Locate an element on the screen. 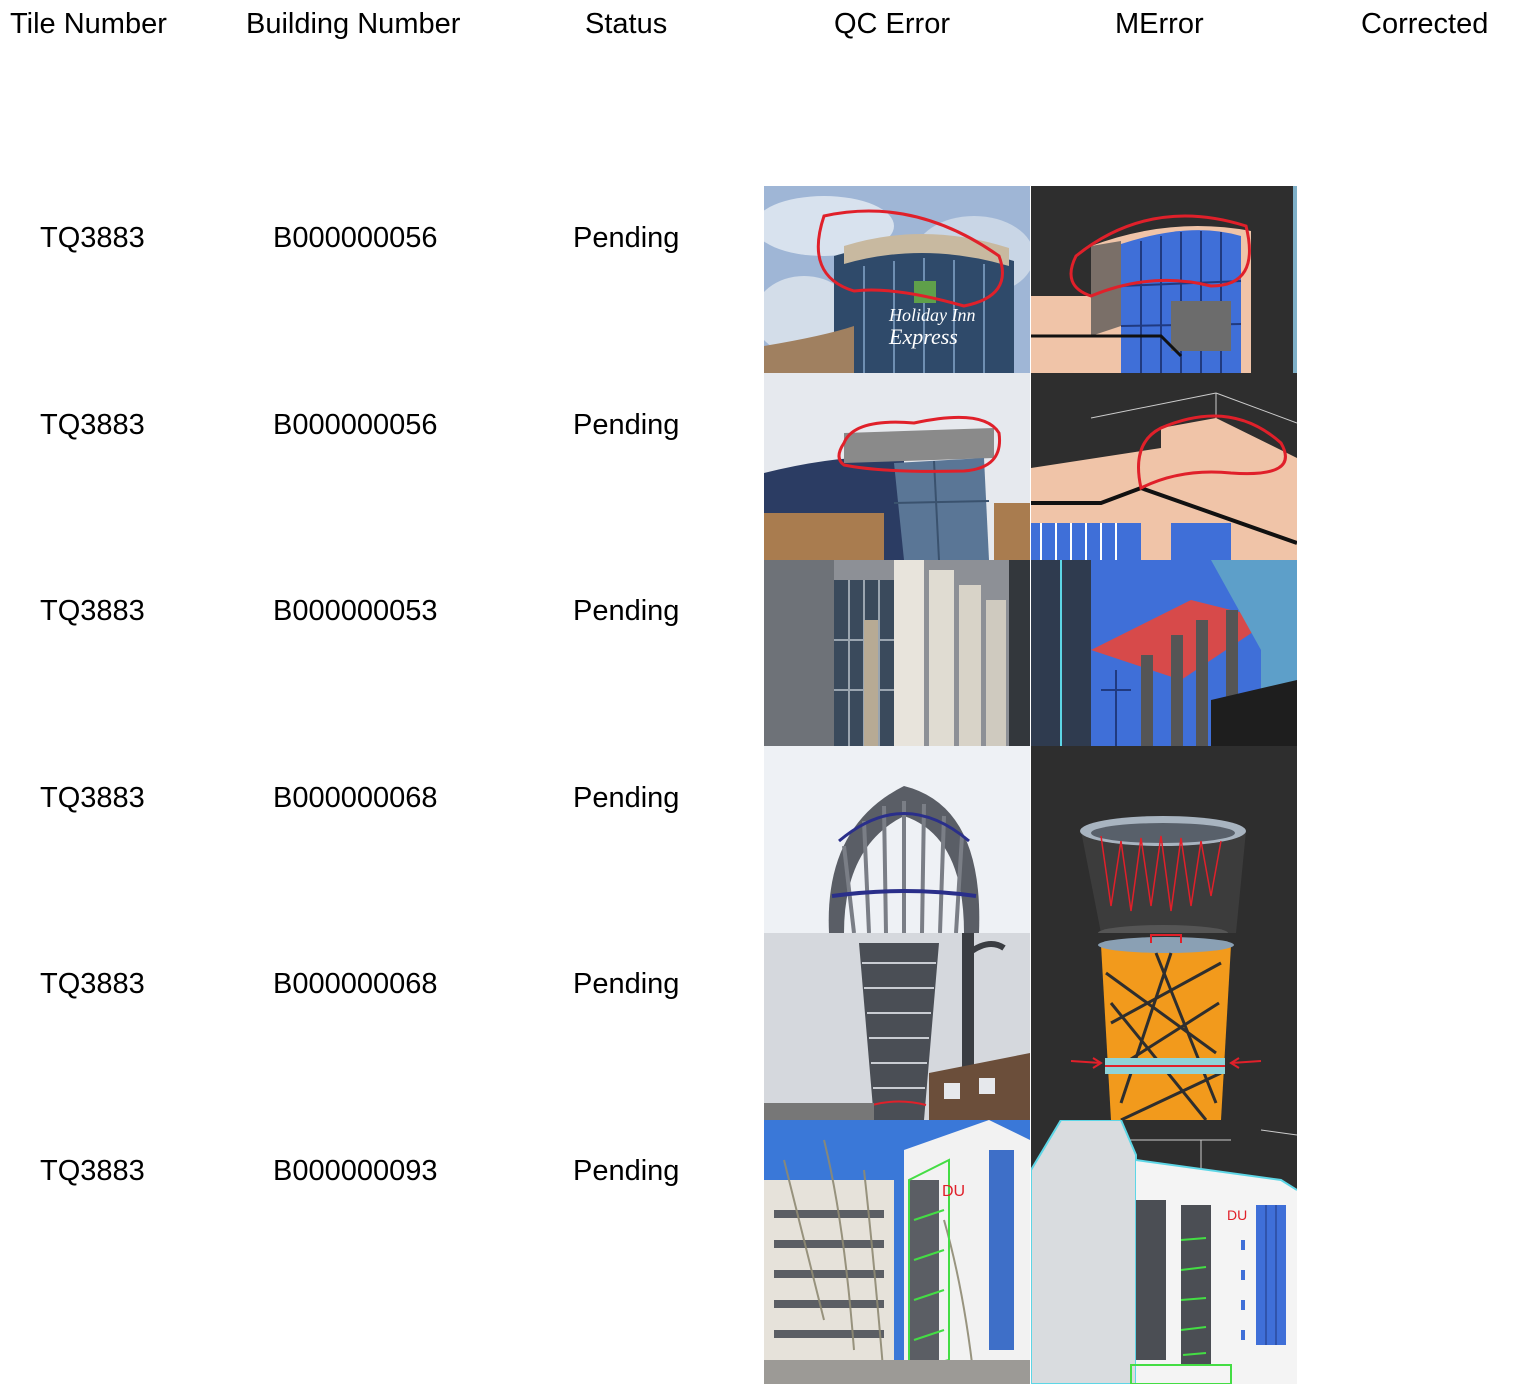  merror-image: DU is located at coordinates (1164, 1252).